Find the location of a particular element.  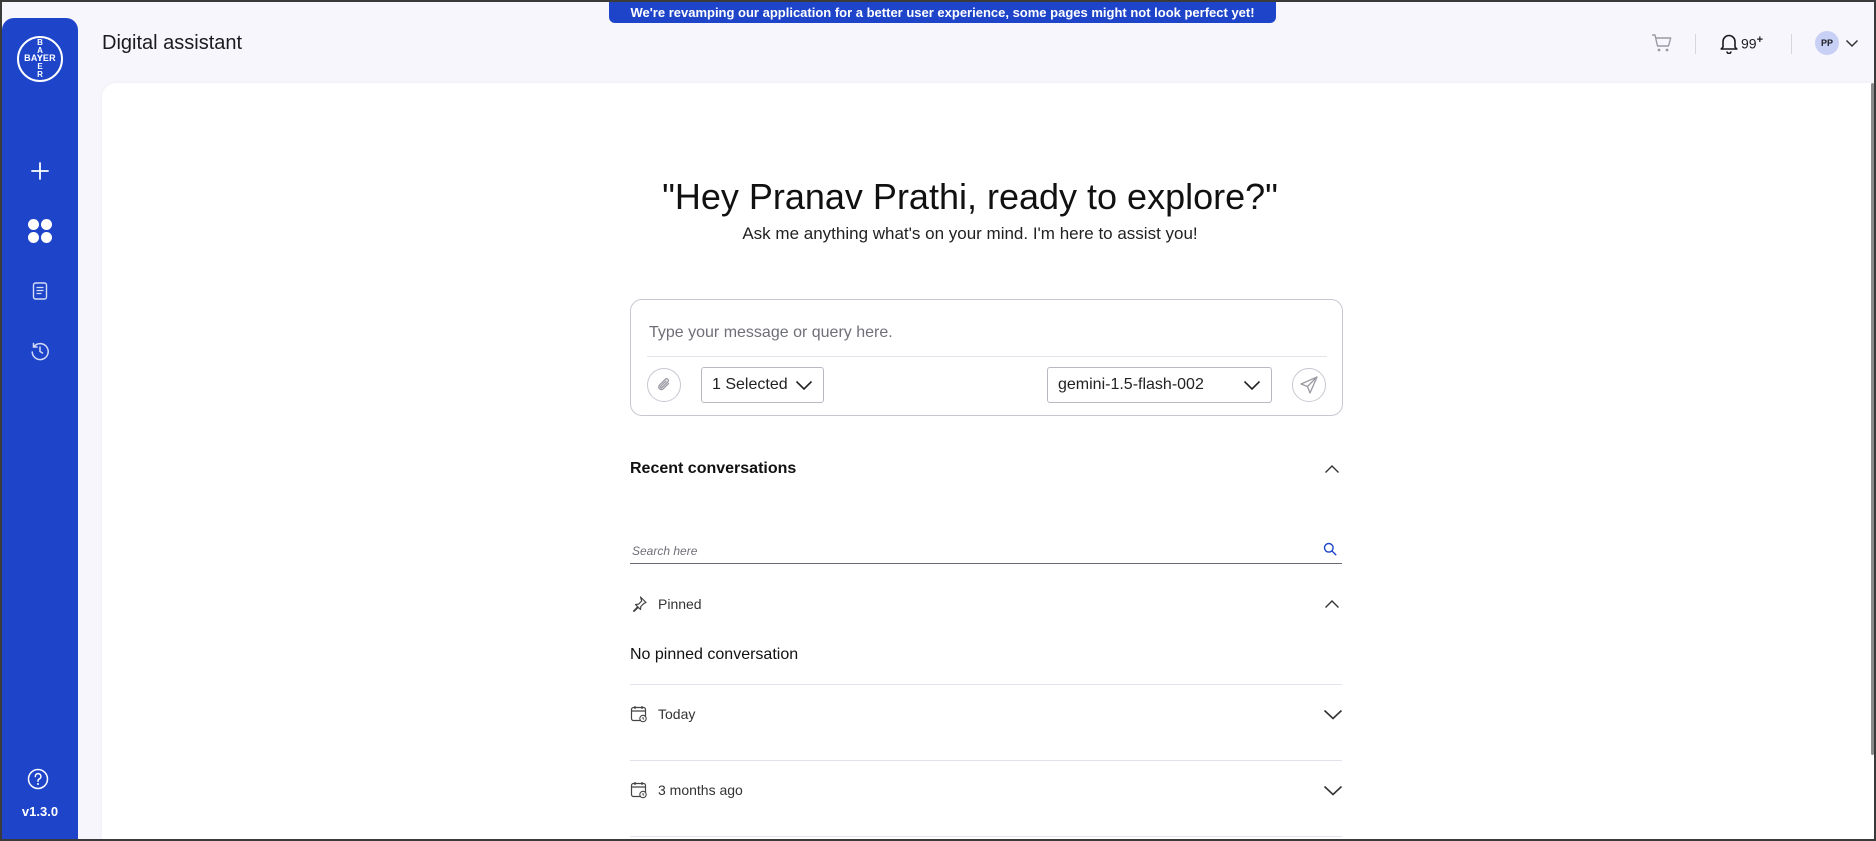

documents-button is located at coordinates (40, 291).